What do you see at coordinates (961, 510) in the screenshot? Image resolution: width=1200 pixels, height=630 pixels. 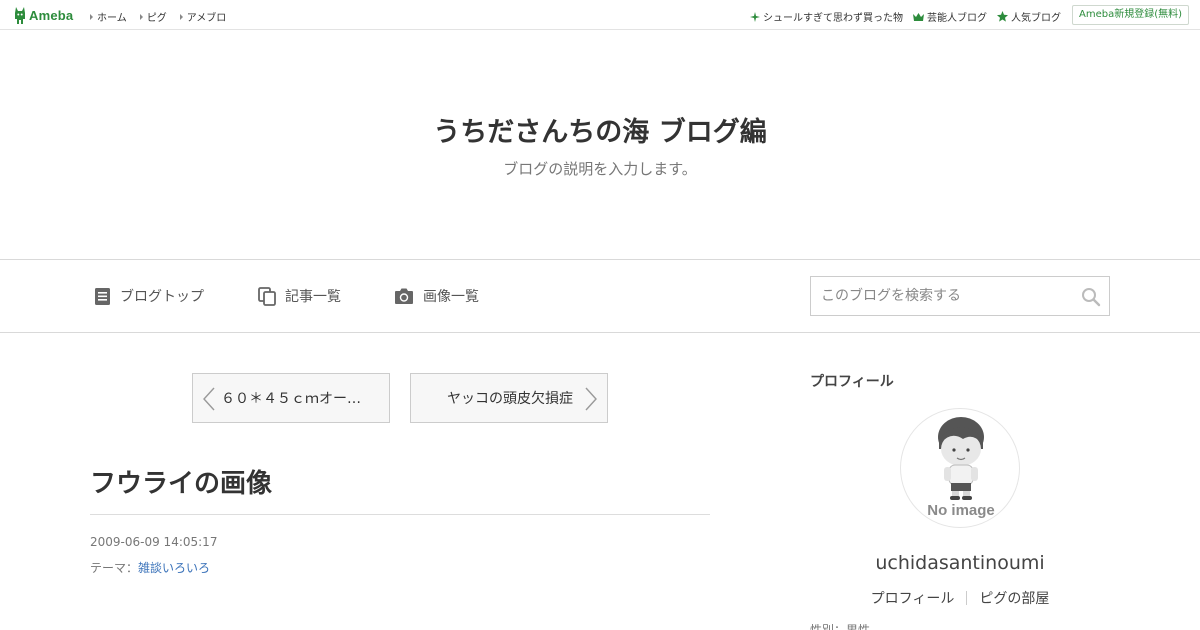 I see `avatar-placeholder-text: No image` at bounding box center [961, 510].